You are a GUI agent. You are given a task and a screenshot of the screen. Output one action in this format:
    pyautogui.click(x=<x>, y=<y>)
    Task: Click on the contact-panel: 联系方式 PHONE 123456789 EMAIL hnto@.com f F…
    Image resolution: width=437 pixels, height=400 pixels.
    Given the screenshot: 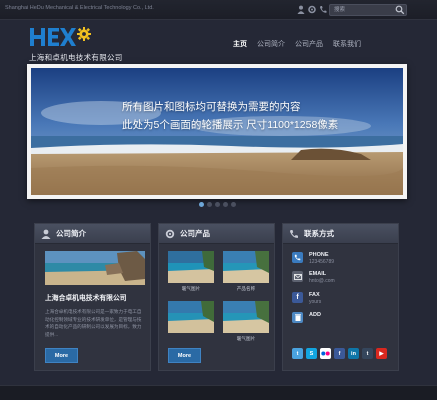 What is the action you would take?
    pyautogui.click(x=340, y=297)
    